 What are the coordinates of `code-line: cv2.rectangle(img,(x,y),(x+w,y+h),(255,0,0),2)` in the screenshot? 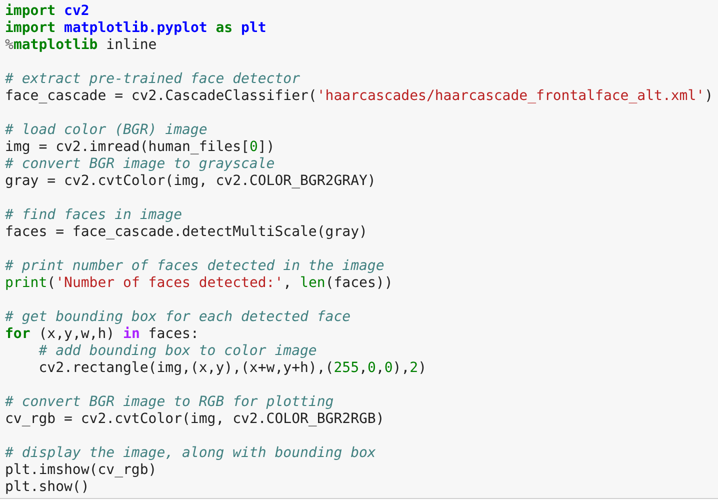 It's located at (233, 368).